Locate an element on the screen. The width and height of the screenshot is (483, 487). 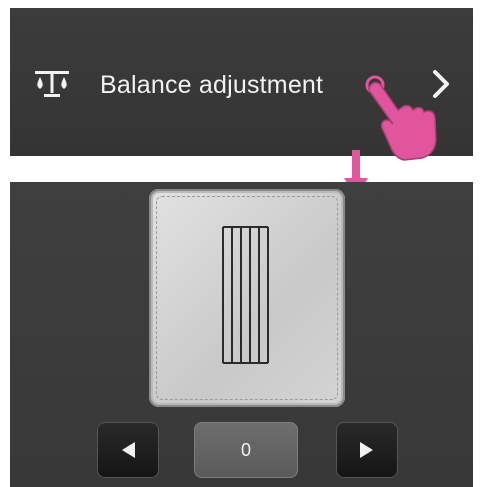
decrease-balance-button is located at coordinates (128, 450).